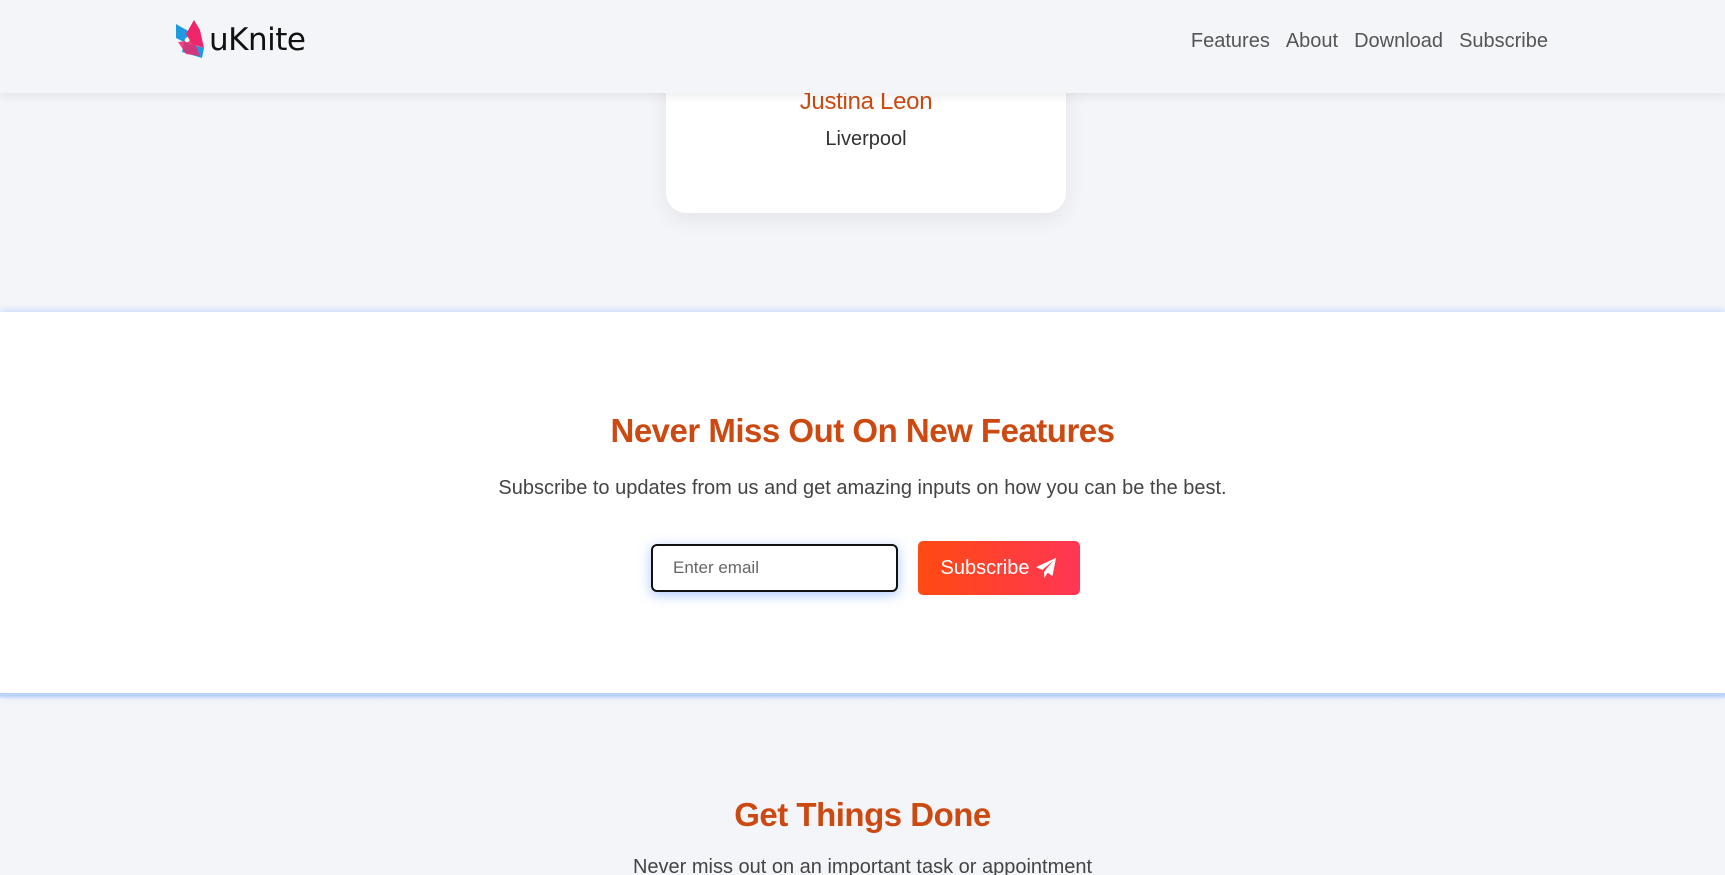  I want to click on subscribe-button: Subscribe, so click(999, 568).